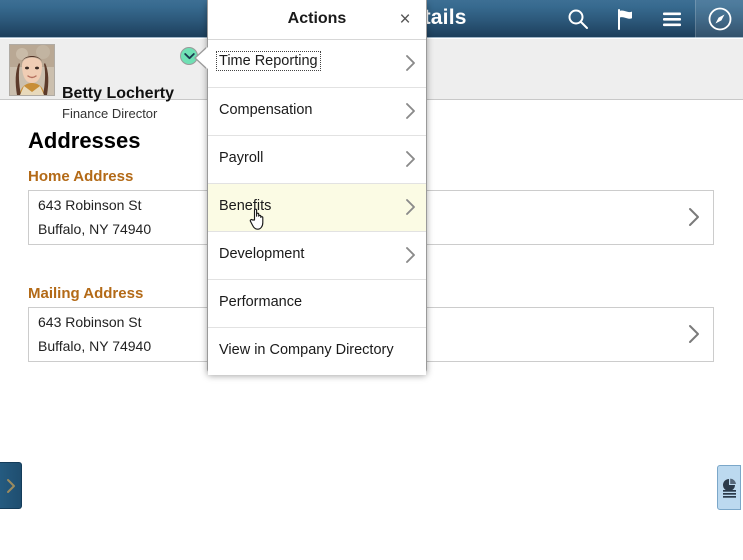  I want to click on menu-item-benefits: Benefits, so click(317, 208).